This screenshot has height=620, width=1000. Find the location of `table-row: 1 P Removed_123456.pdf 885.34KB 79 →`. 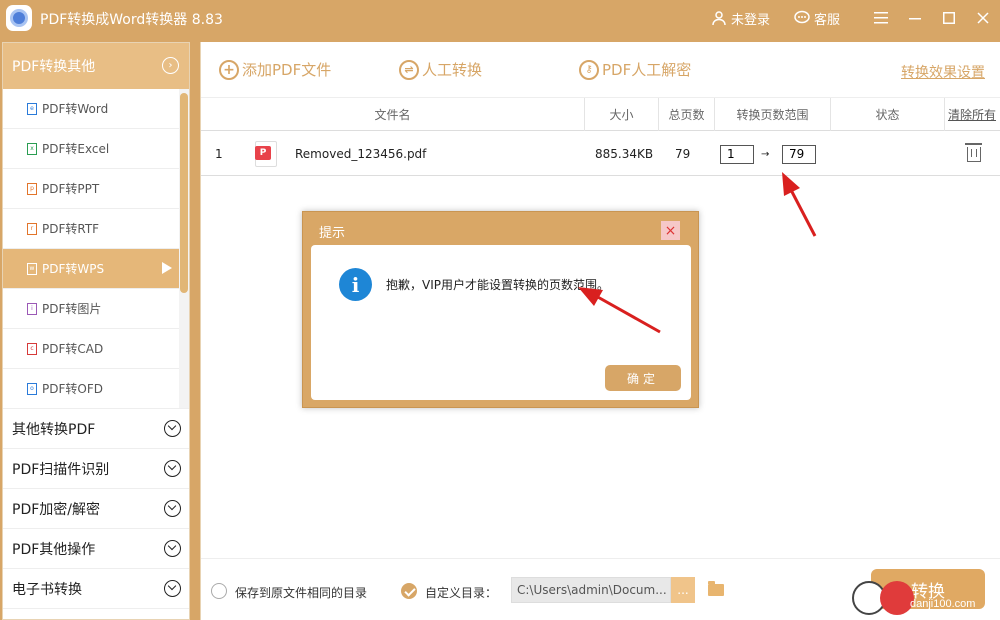

table-row: 1 P Removed_123456.pdf 885.34KB 79 → is located at coordinates (600, 154).